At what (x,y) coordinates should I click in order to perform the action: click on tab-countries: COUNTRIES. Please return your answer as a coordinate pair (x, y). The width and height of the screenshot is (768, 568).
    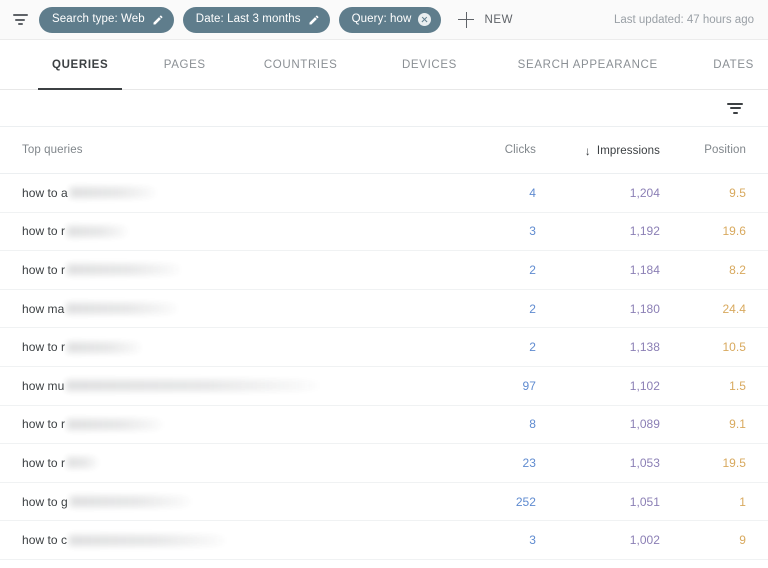
    Looking at the image, I should click on (301, 64).